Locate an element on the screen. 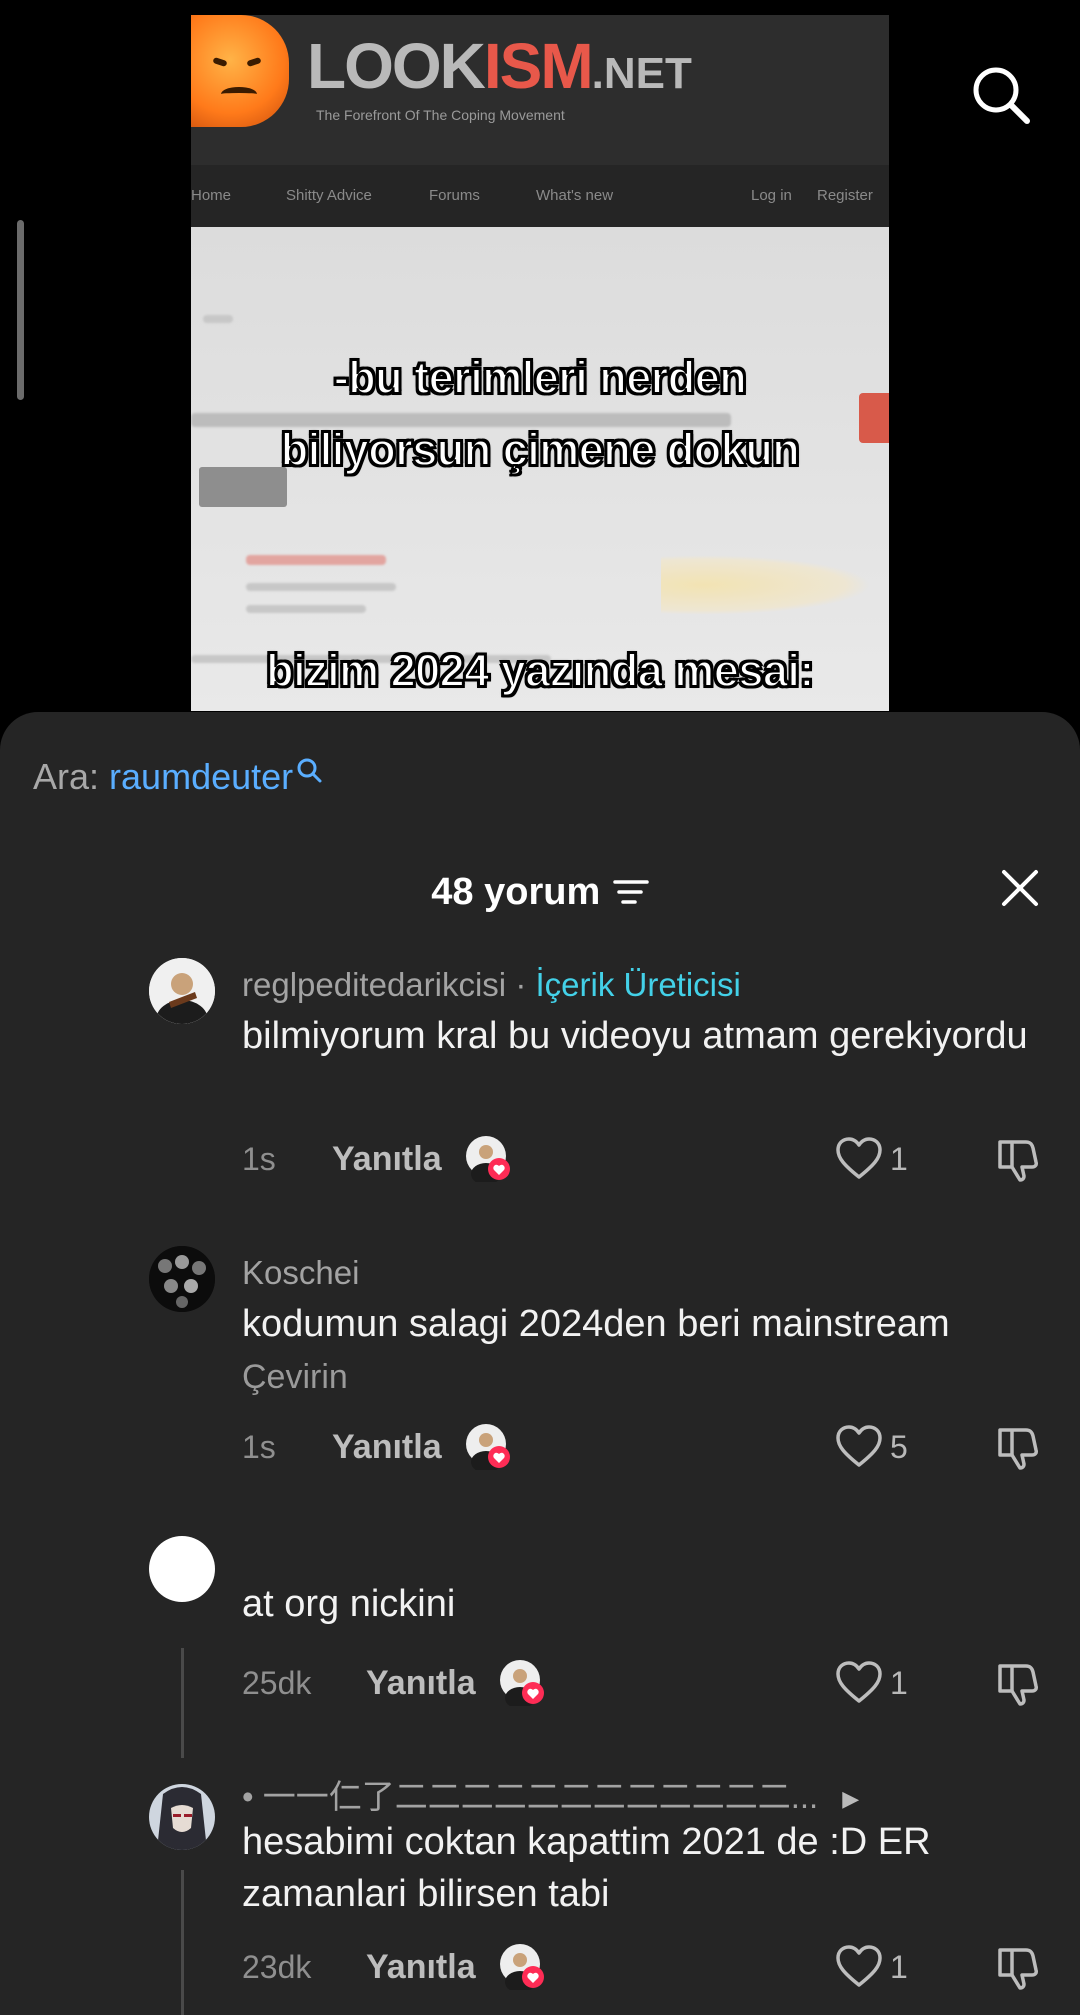 The image size is (1080, 2015). search-suggestion-label: Ara: is located at coordinates (66, 776).